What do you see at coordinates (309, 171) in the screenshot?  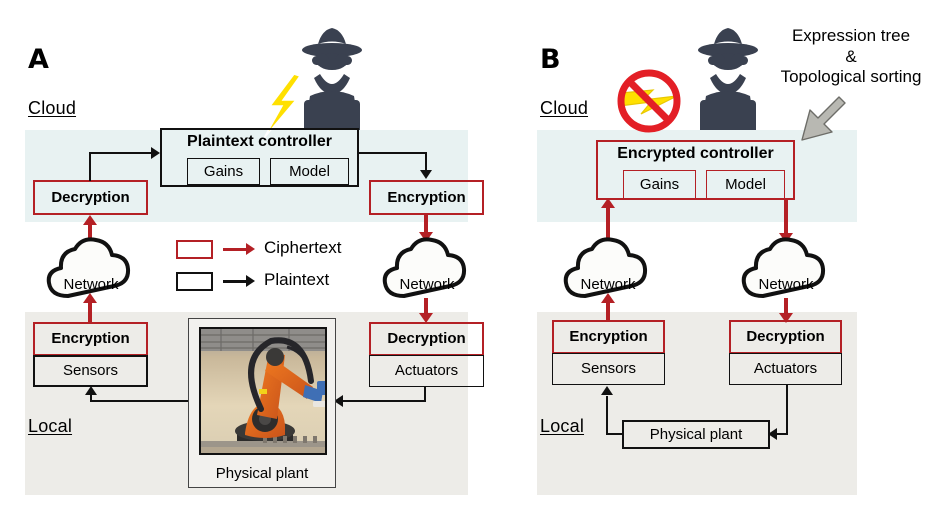 I see `panel-a-controller-model: Model` at bounding box center [309, 171].